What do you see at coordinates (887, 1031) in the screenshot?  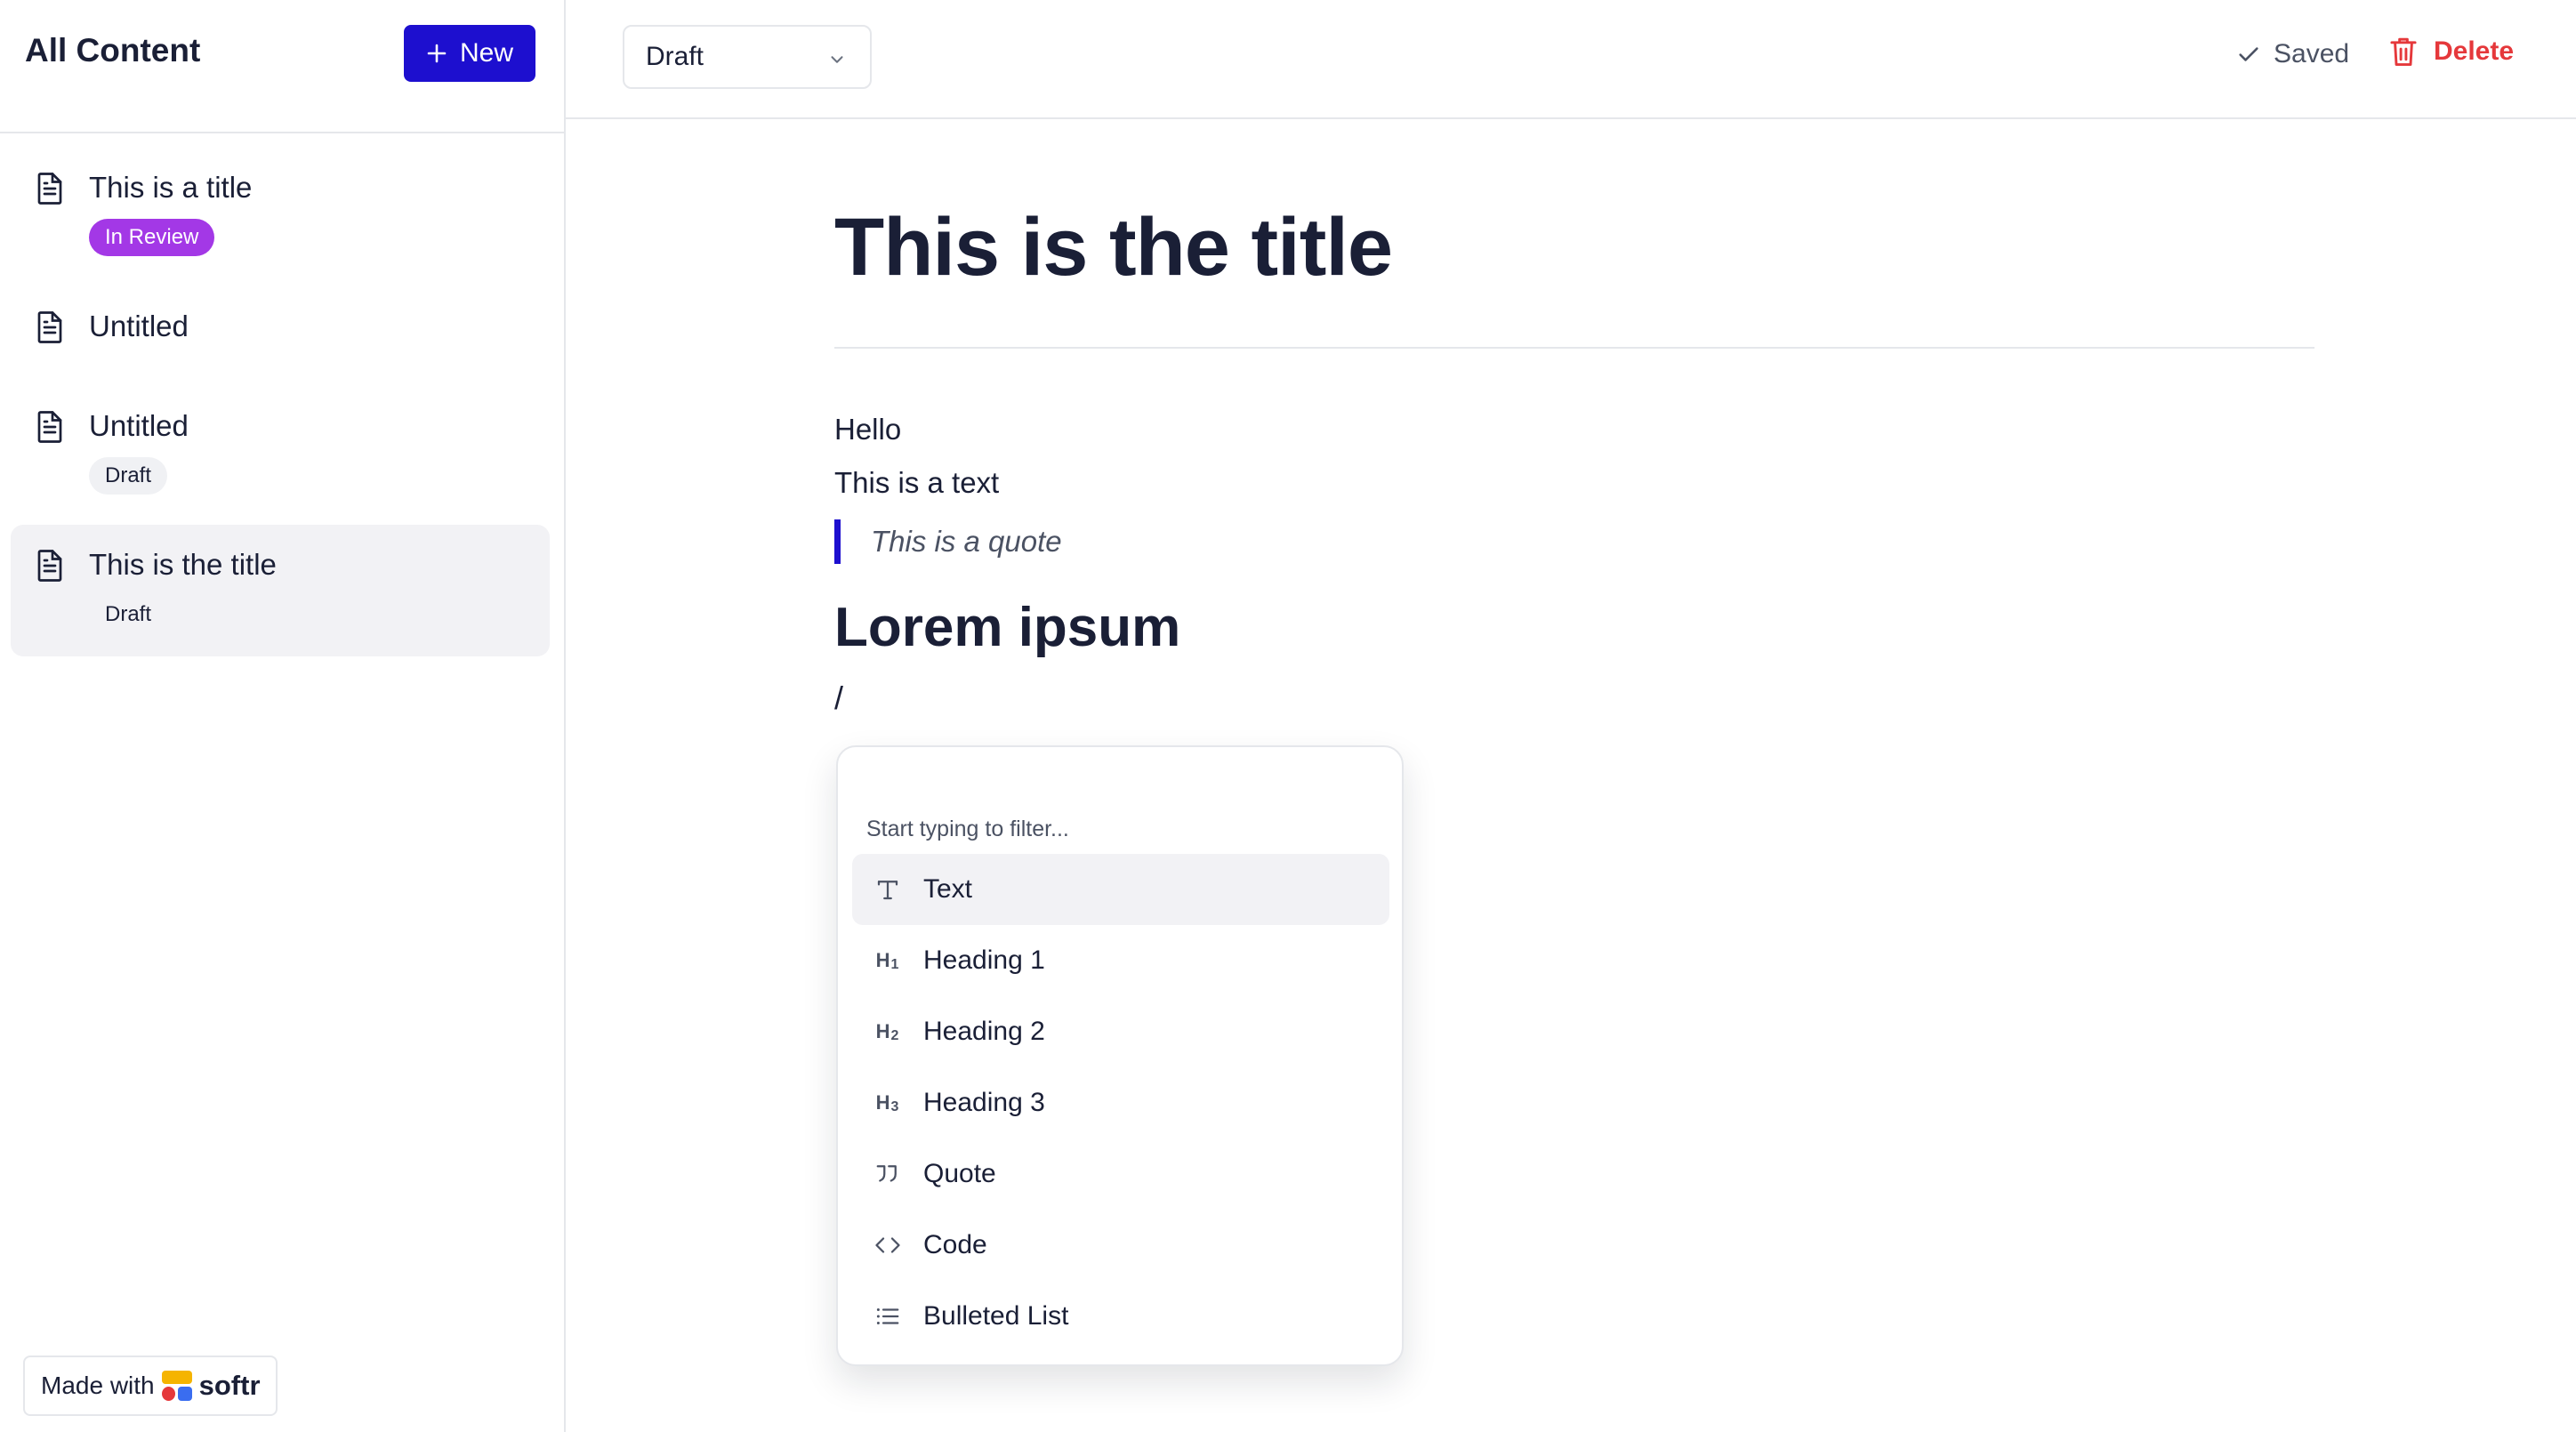 I see `heading-2-icon: H2` at bounding box center [887, 1031].